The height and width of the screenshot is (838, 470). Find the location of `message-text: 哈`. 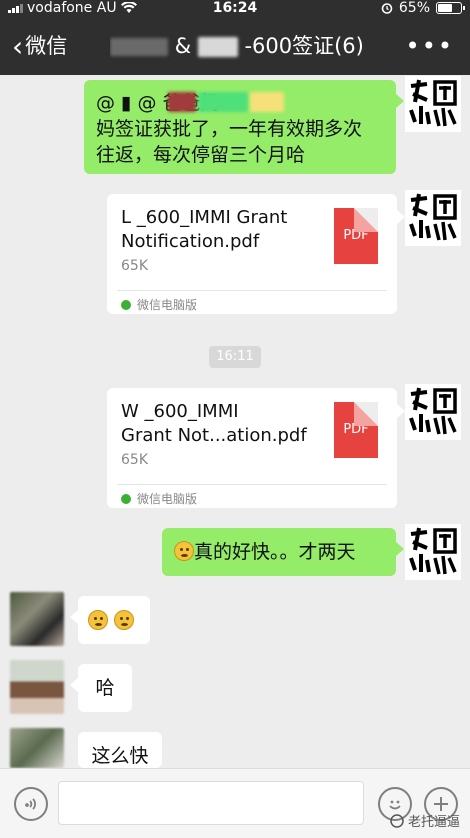

message-text: 哈 is located at coordinates (105, 688).